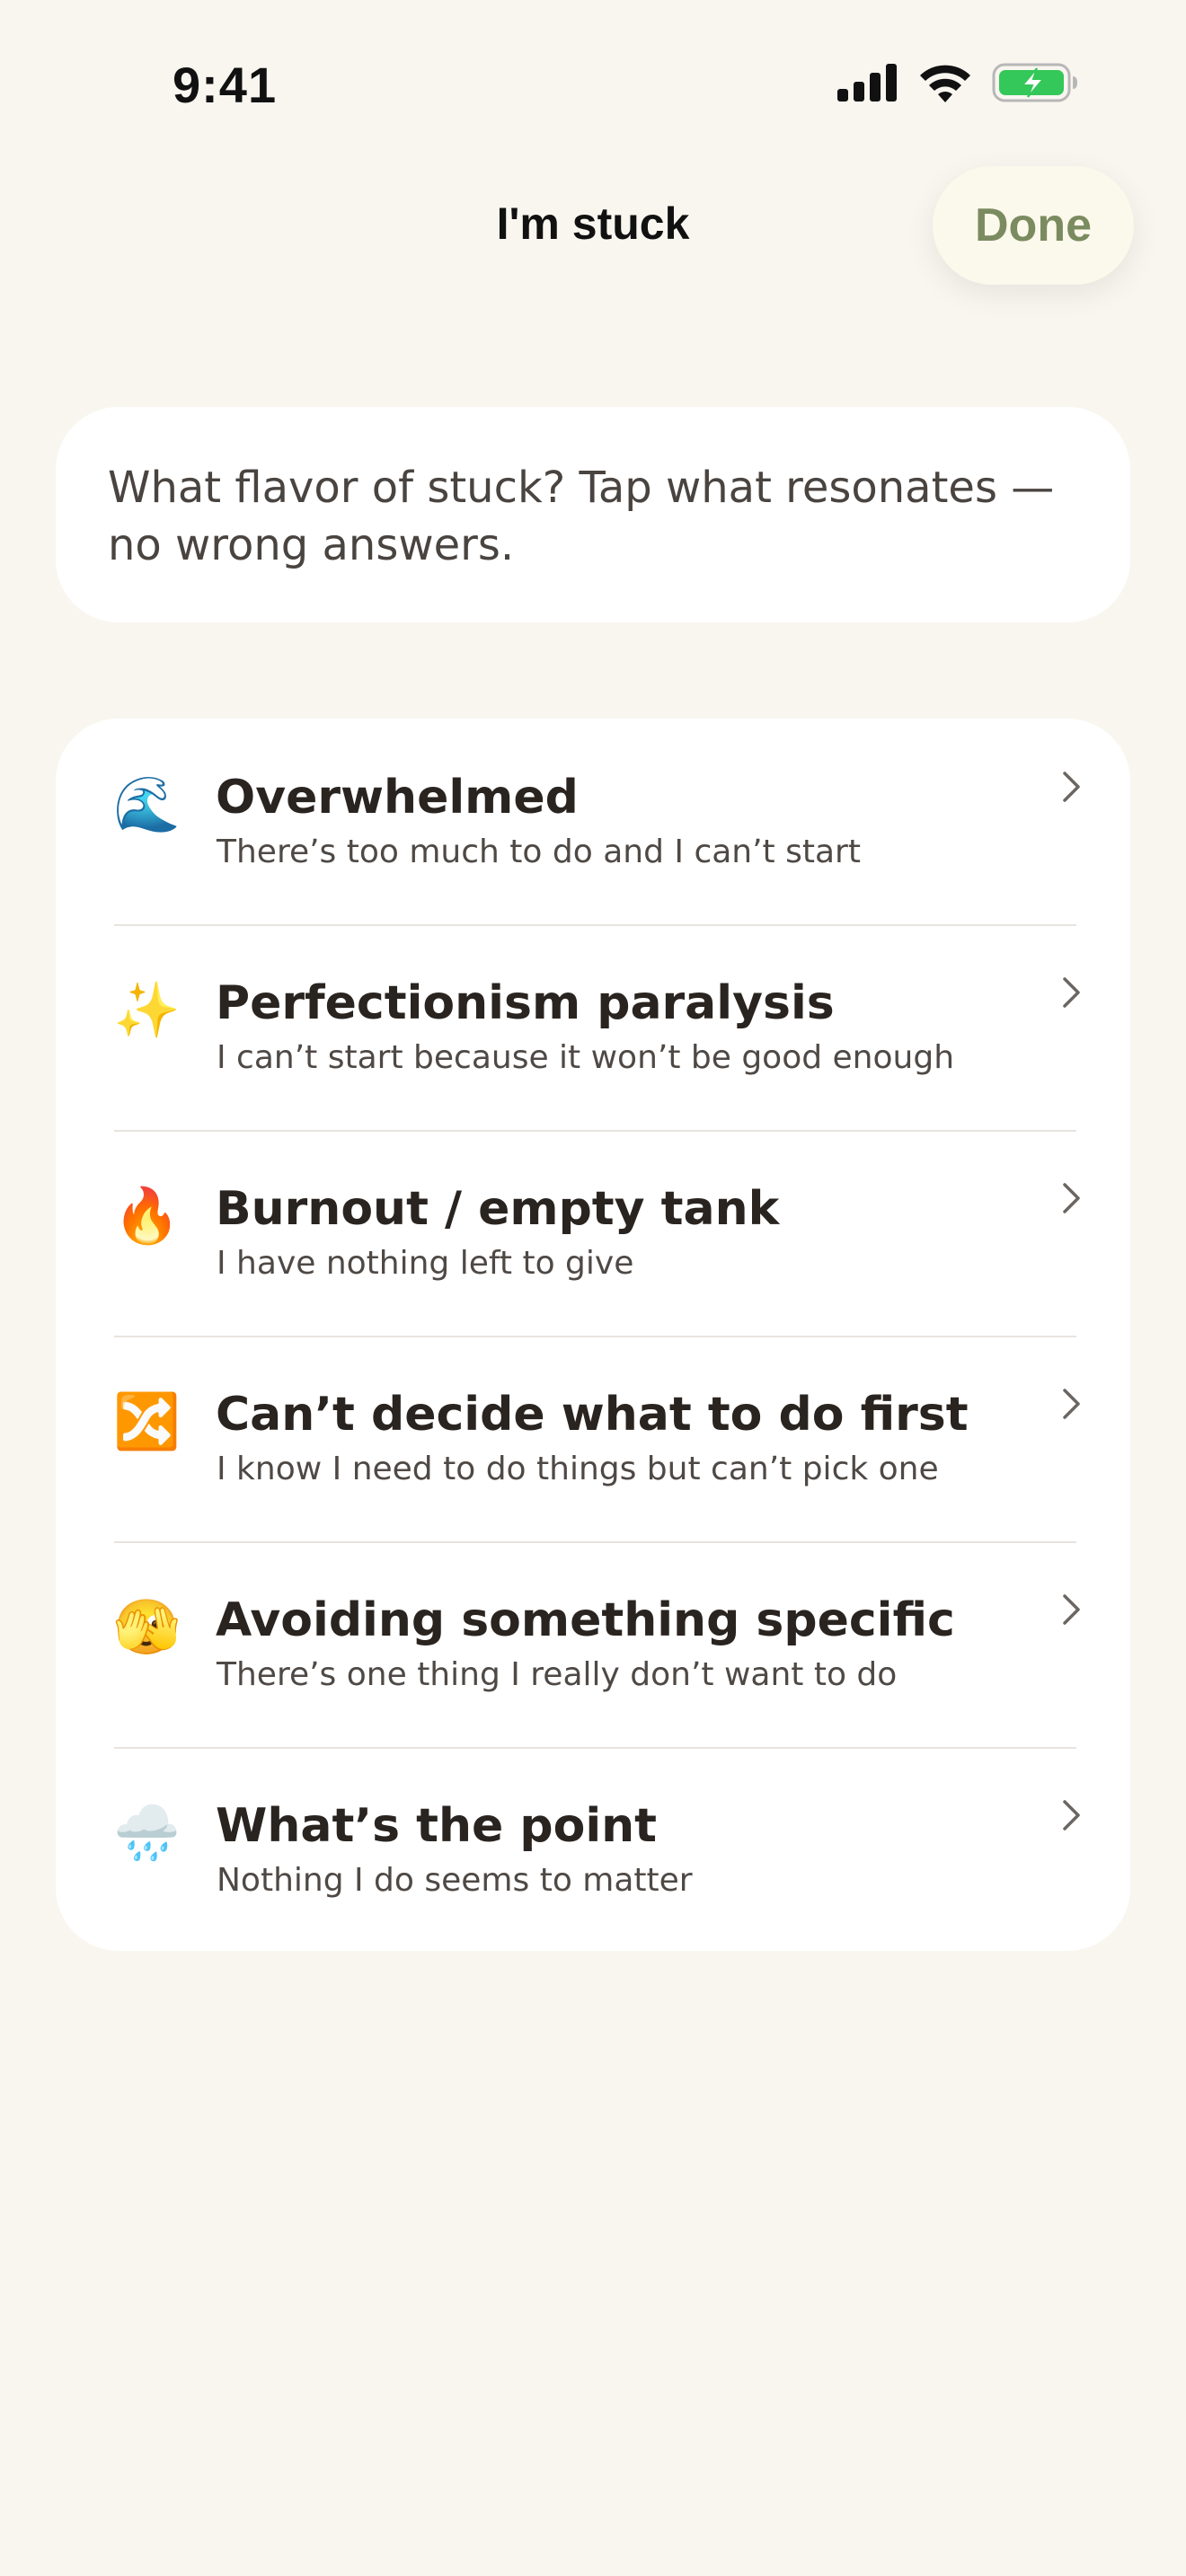  I want to click on status-icons, so click(957, 82).